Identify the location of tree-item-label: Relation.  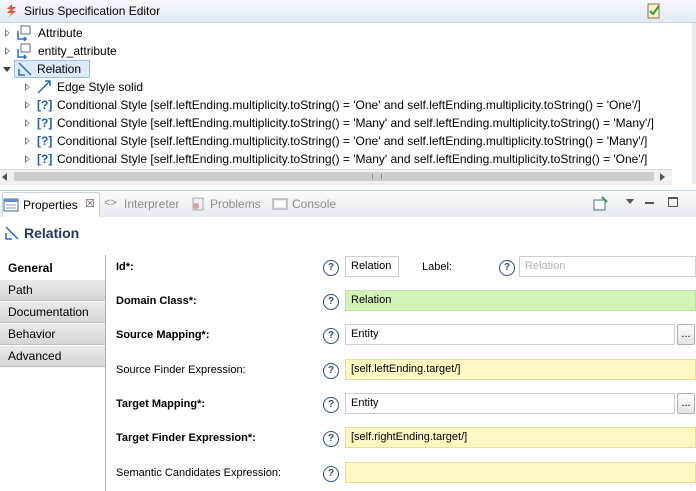
(59, 69).